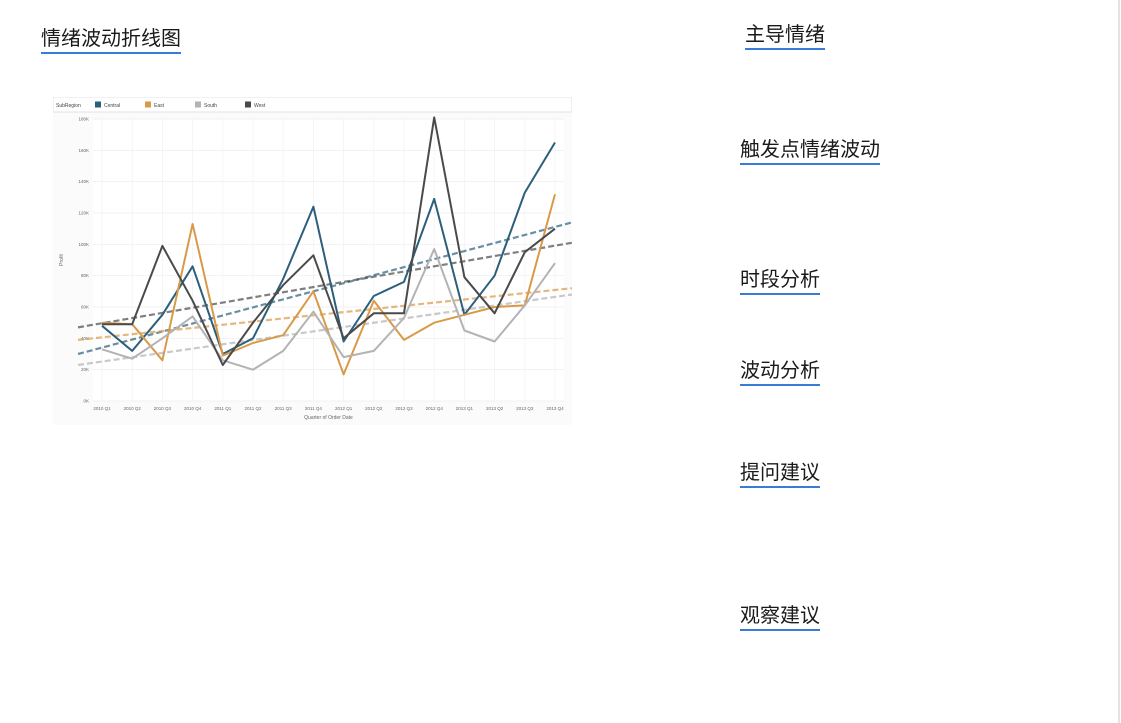 The image size is (1121, 723). I want to click on fluctuation-analysis-heading: 波动分析, so click(780, 372).